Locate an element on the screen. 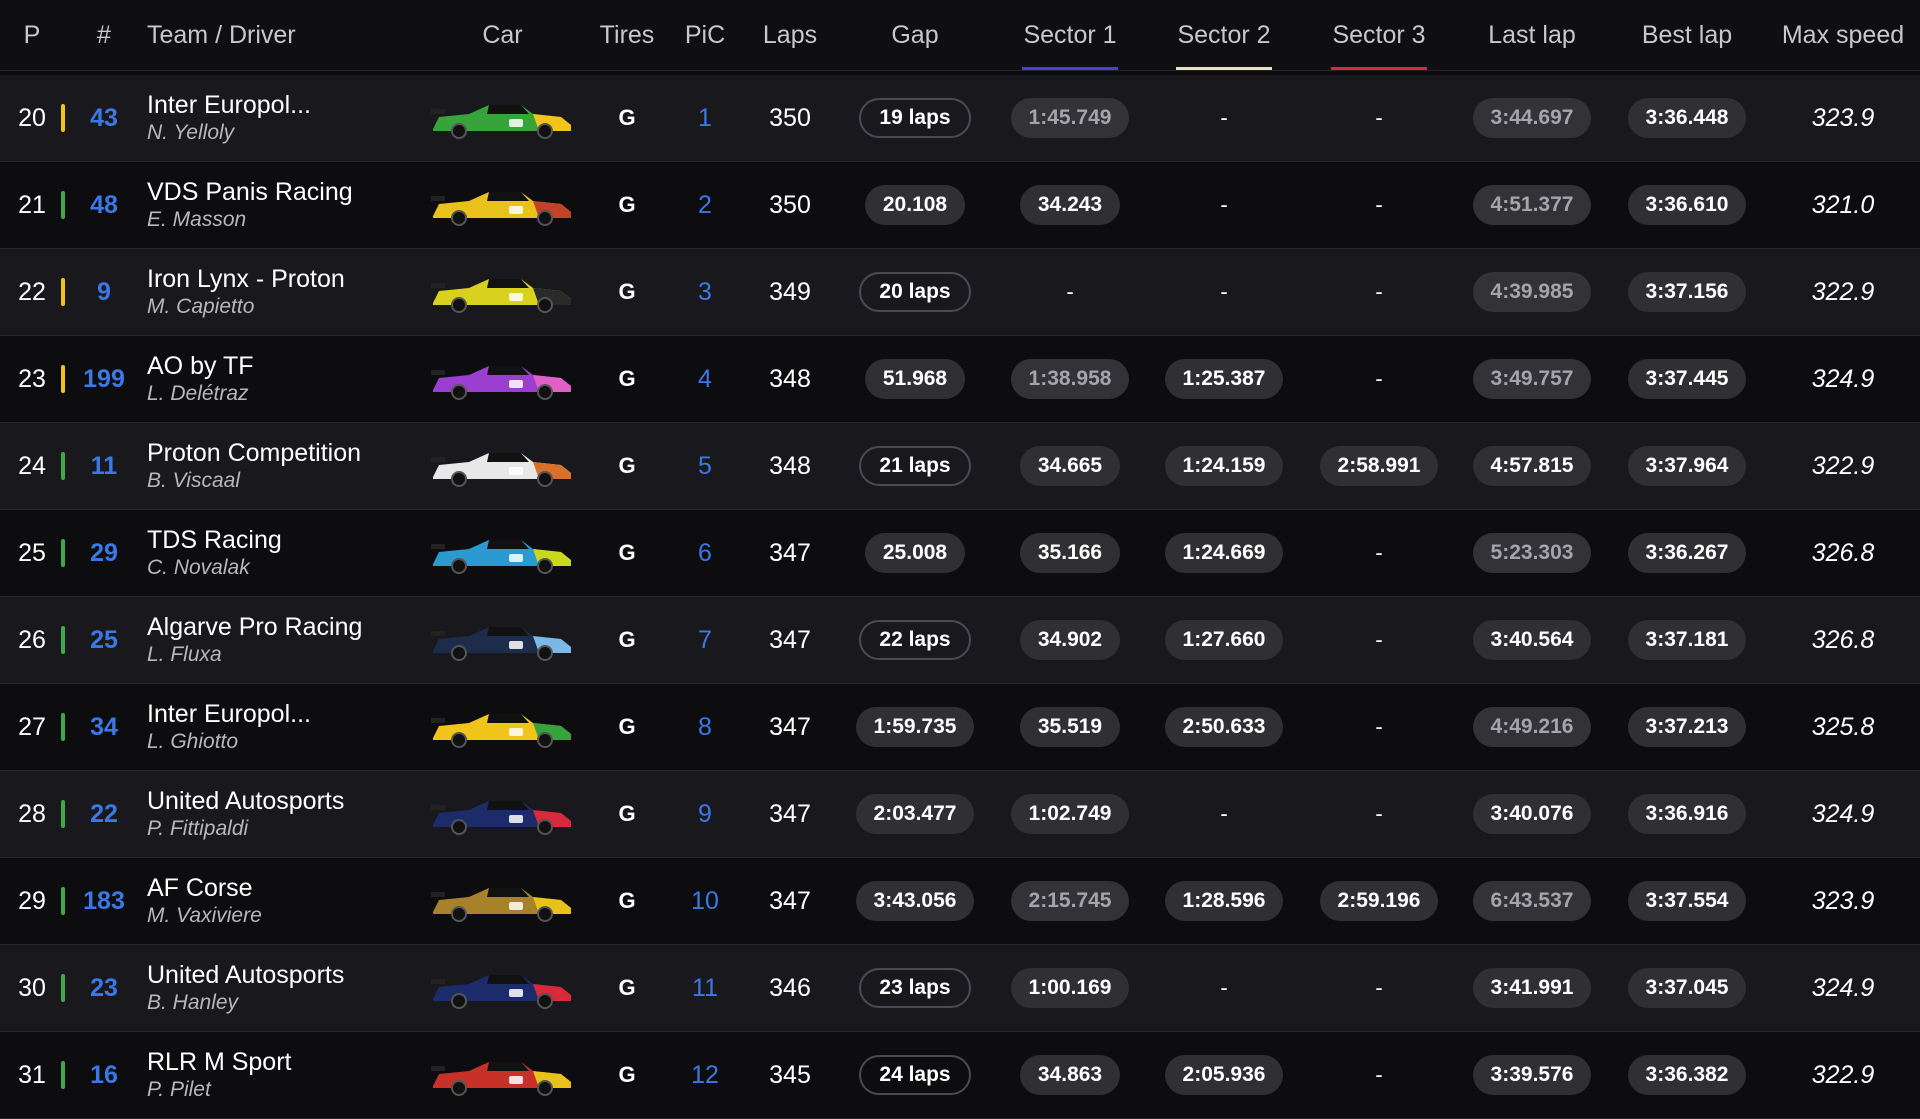  team-driver-cell: AF Corse M. Vaxiviere is located at coordinates (277, 901).